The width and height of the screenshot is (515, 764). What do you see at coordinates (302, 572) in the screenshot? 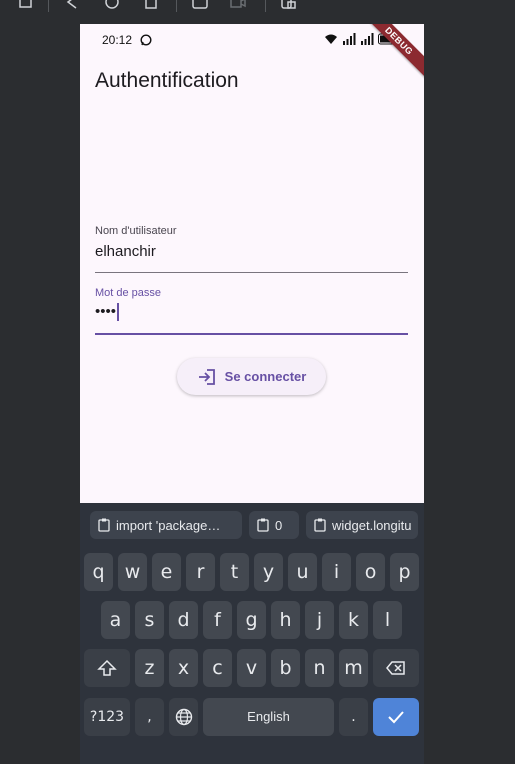
I see `key-u: u` at bounding box center [302, 572].